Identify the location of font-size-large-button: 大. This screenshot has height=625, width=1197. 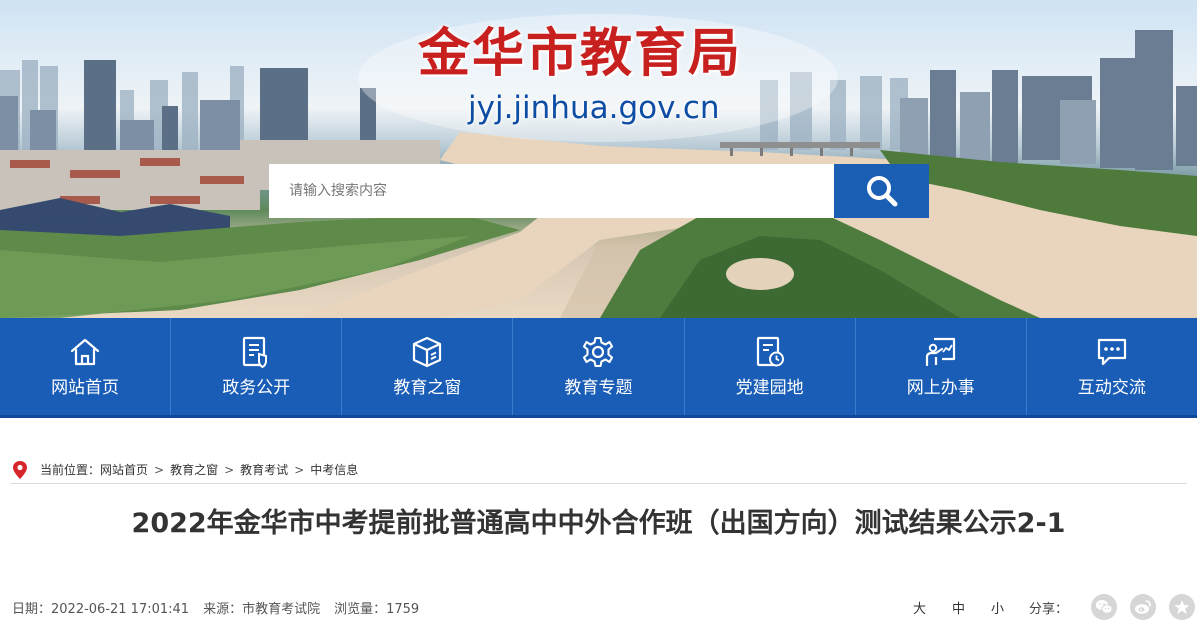
(919, 607).